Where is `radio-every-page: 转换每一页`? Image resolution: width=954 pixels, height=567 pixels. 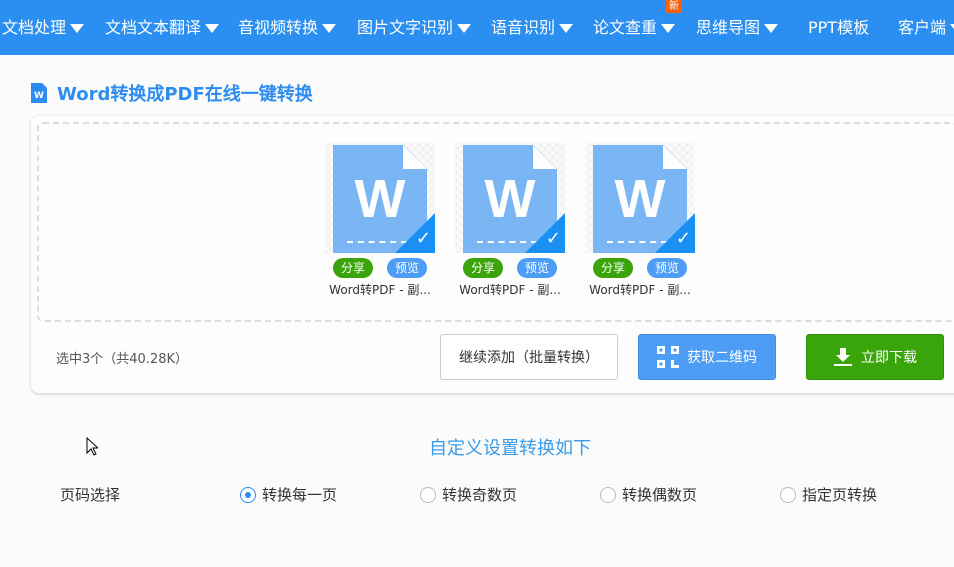 radio-every-page: 转换每一页 is located at coordinates (288, 494).